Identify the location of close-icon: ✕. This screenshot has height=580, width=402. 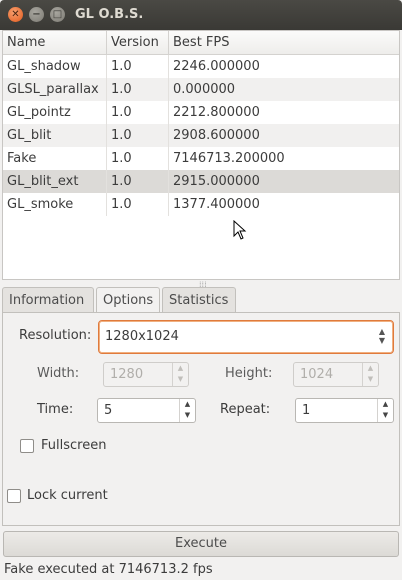
(15, 14).